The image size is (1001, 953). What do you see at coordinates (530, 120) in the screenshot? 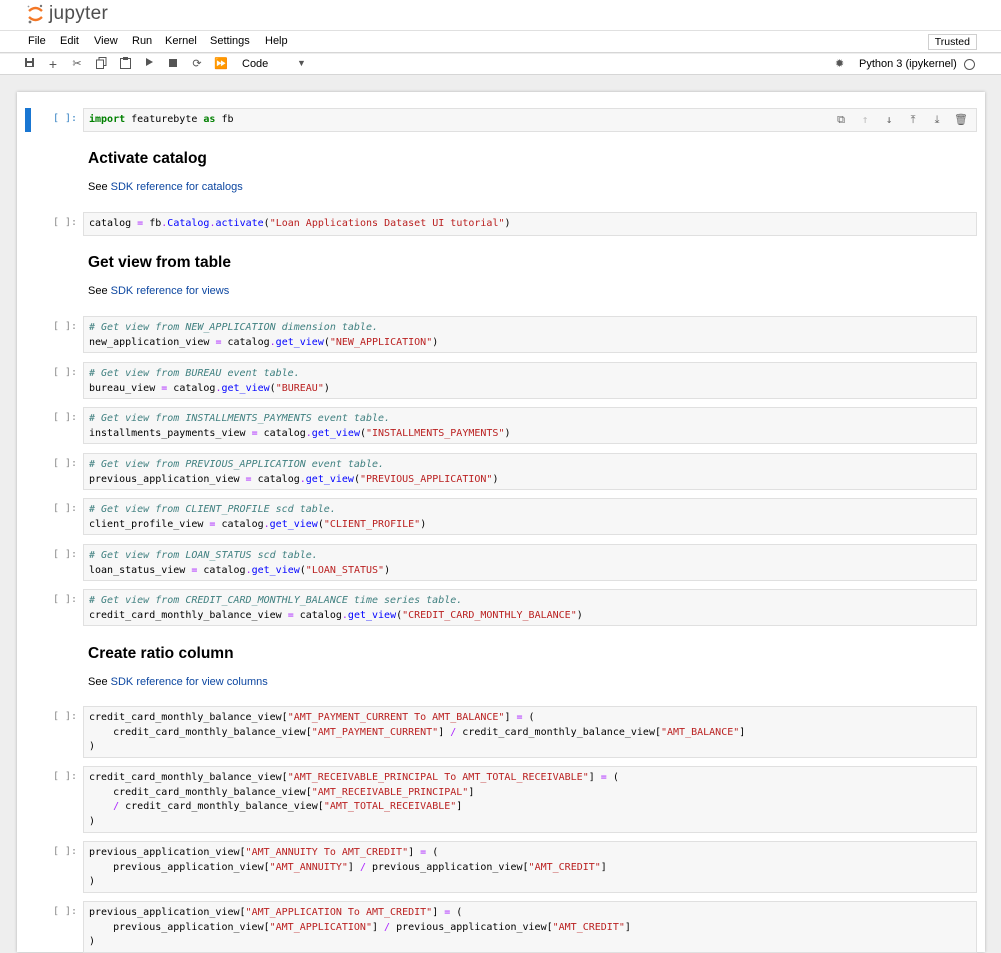
I see `cell-editor: import featurebyte as fb ⧉ ↑ ↓ ⤒ ⤓ 🗑` at bounding box center [530, 120].